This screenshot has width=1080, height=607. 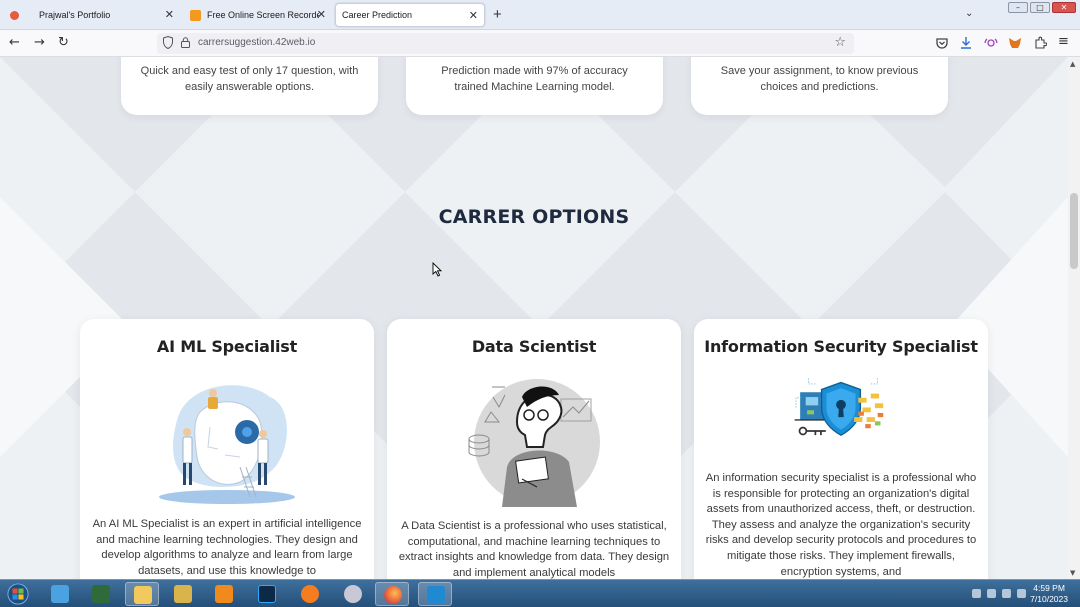 What do you see at coordinates (437, 269) in the screenshot?
I see `mouse-cursor-icon` at bounding box center [437, 269].